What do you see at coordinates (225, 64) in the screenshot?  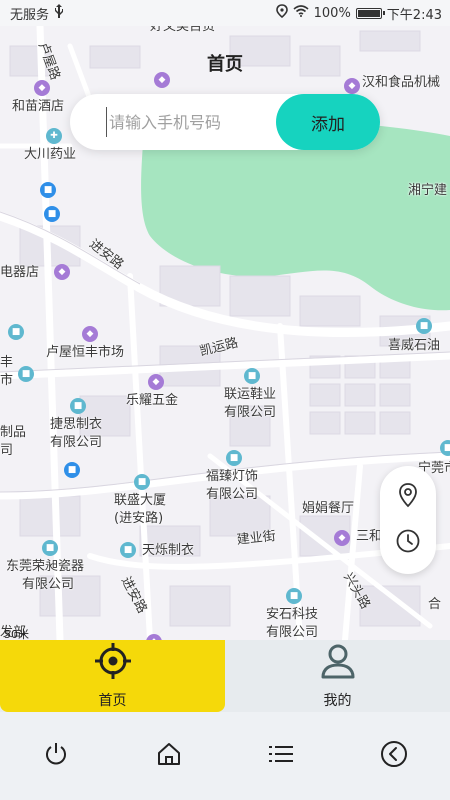 I see `page-title: 首页` at bounding box center [225, 64].